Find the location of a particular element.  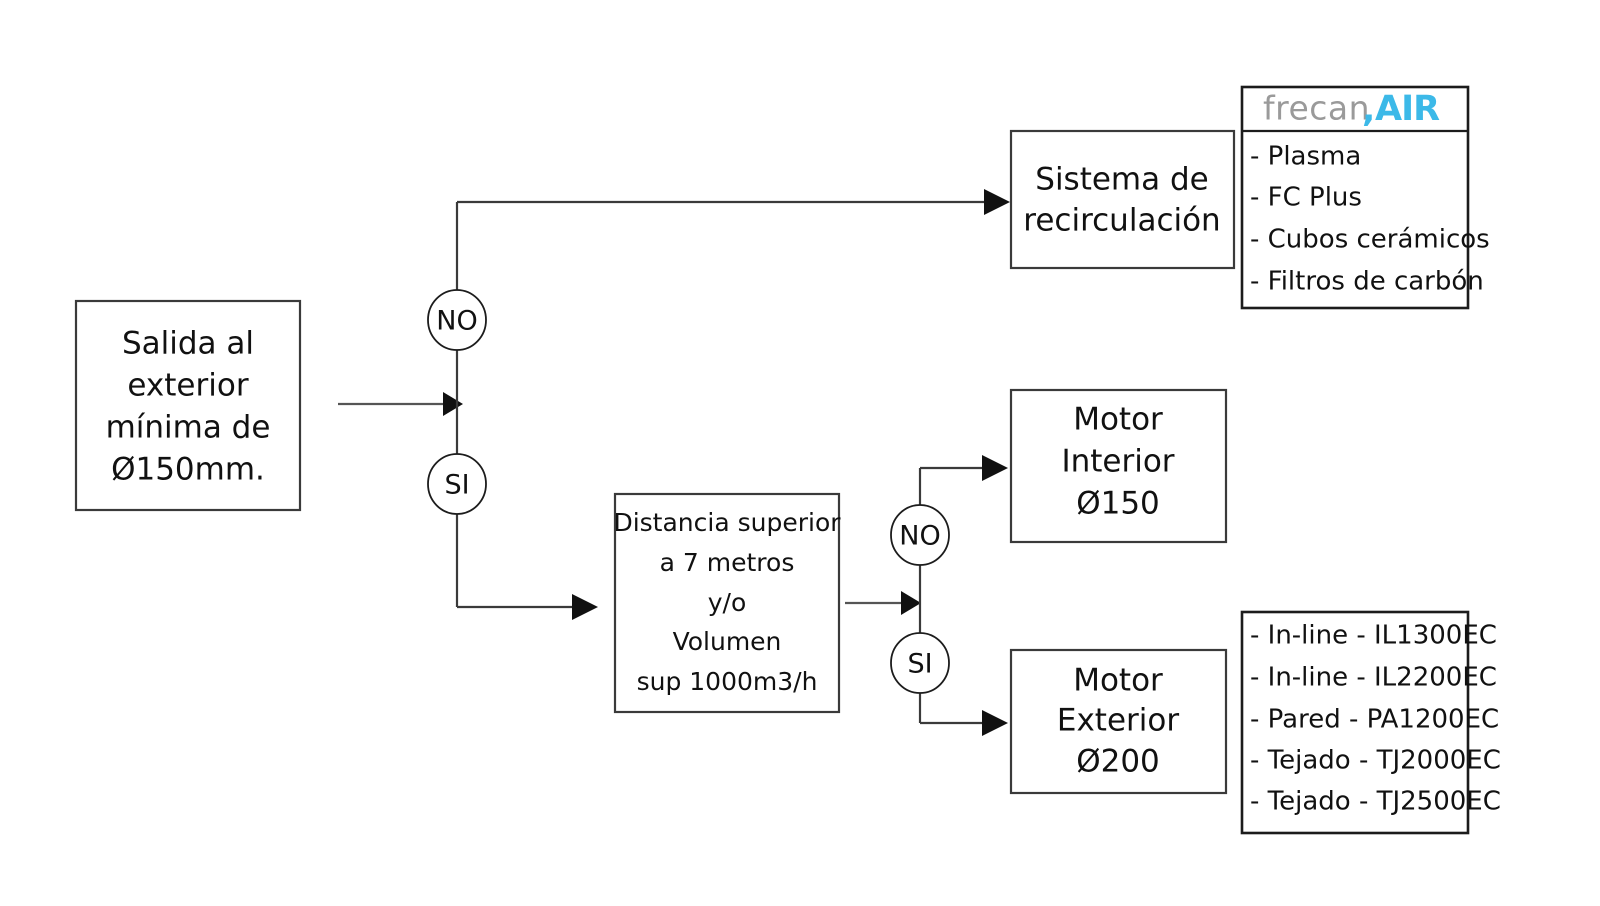

decision-second-si: SI is located at coordinates (920, 663).